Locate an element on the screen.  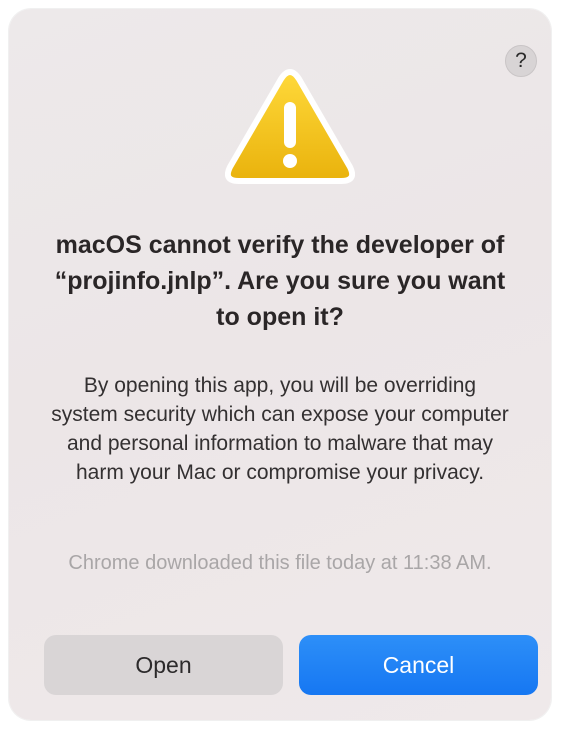
warning-triangle-icon is located at coordinates (290, 126).